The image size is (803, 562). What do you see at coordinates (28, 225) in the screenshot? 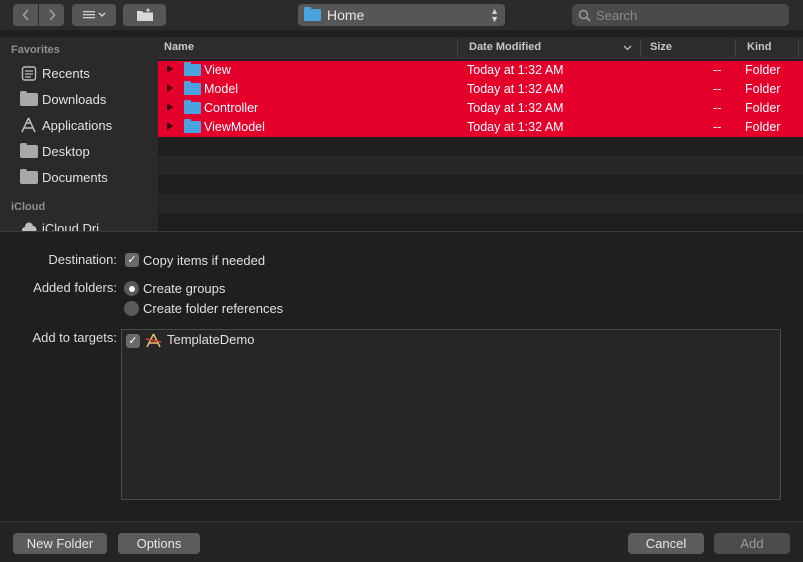
I see `cloud-icon` at bounding box center [28, 225].